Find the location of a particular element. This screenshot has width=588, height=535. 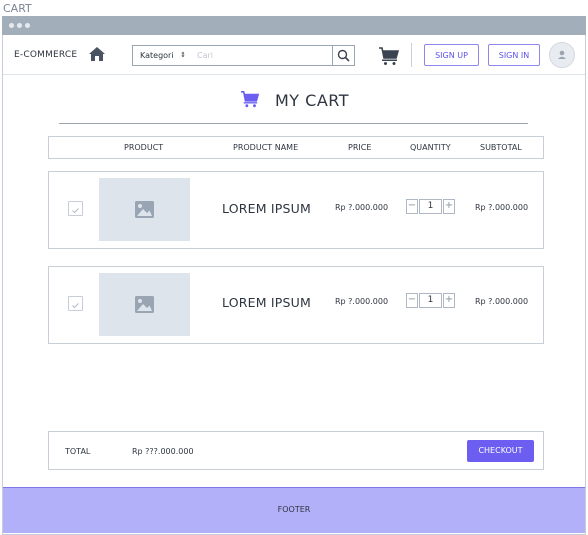

select-caret-icon: ⇕ is located at coordinates (183, 55).